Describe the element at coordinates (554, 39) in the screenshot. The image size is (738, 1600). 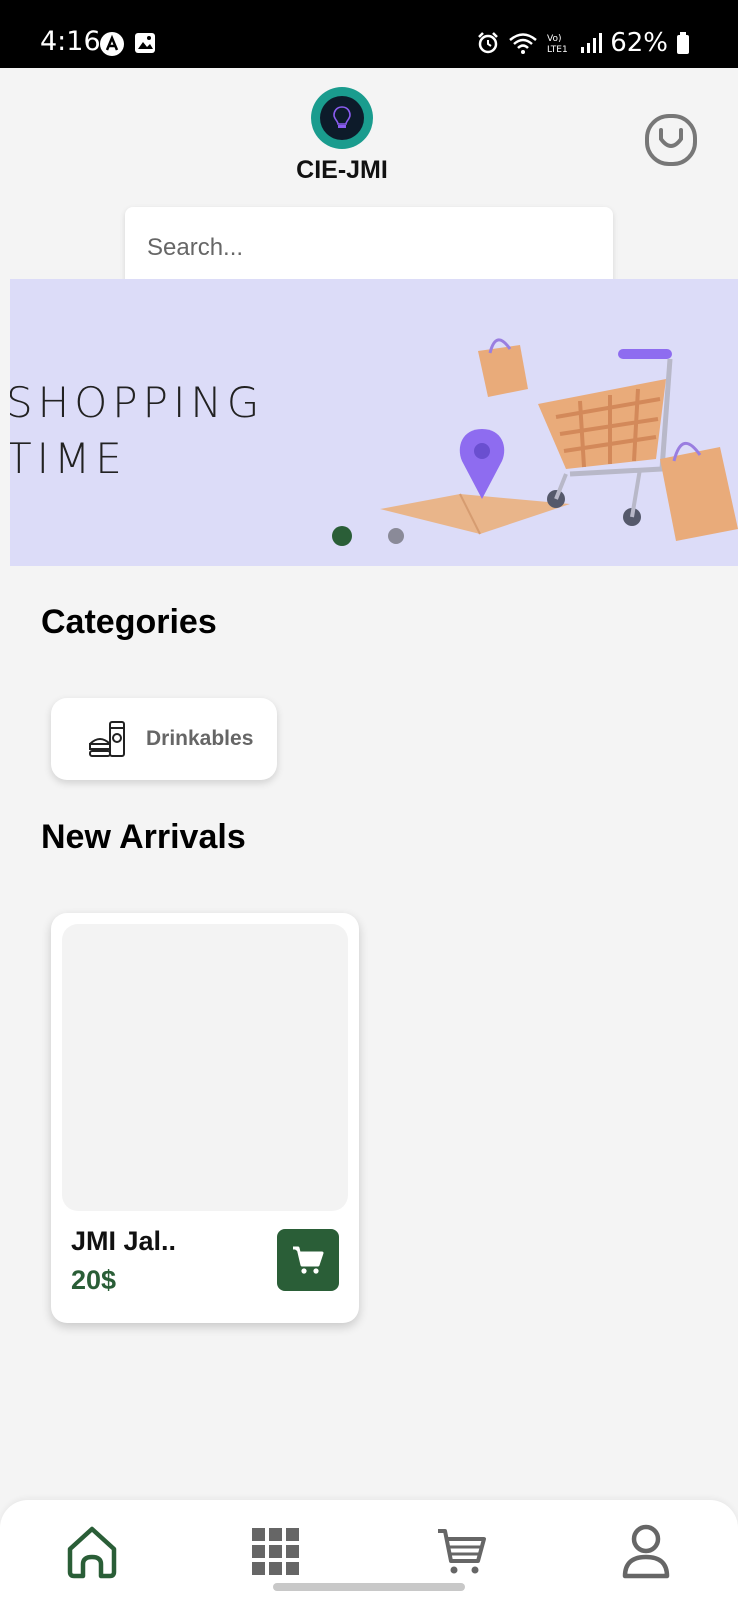
I see `svg-text: Vo)` at that location.